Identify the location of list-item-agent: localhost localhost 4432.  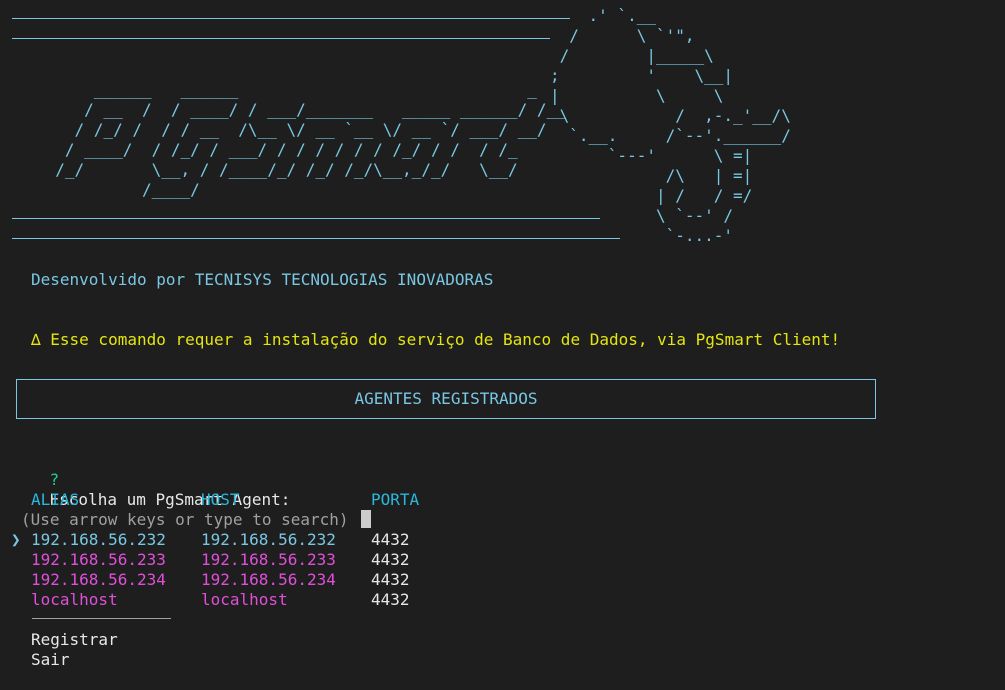
(215, 600).